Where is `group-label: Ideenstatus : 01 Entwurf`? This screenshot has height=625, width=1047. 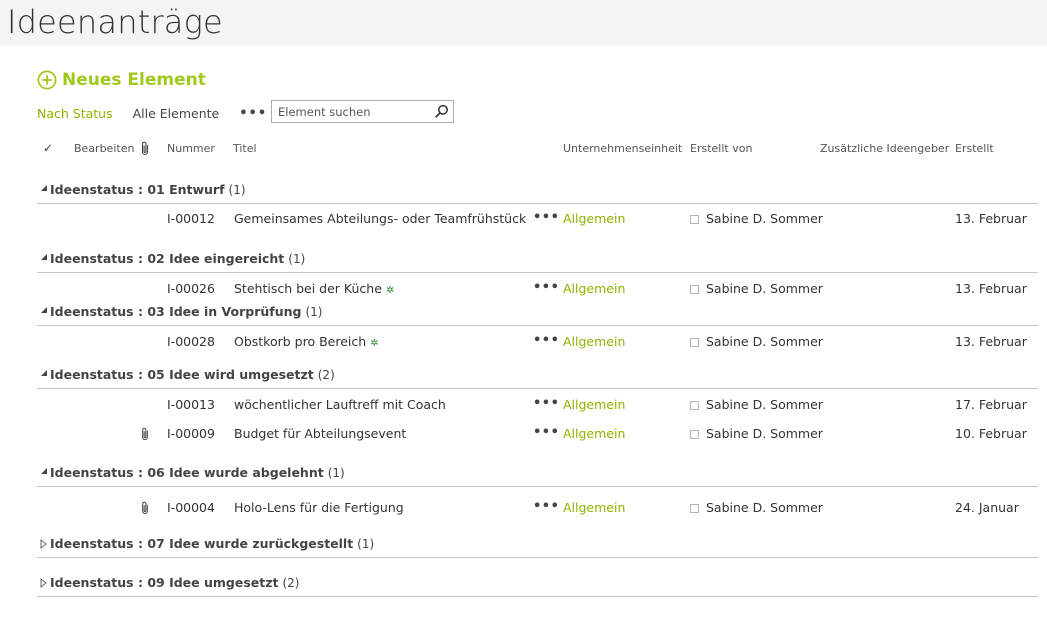
group-label: Ideenstatus : 01 Entwurf is located at coordinates (137, 189).